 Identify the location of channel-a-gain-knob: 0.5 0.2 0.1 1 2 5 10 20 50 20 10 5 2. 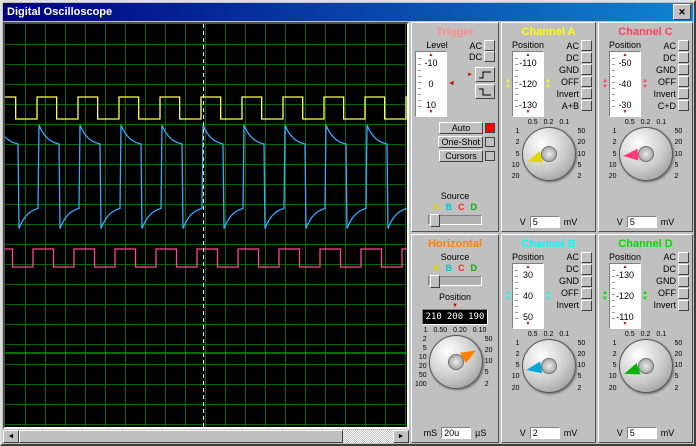
(548, 150).